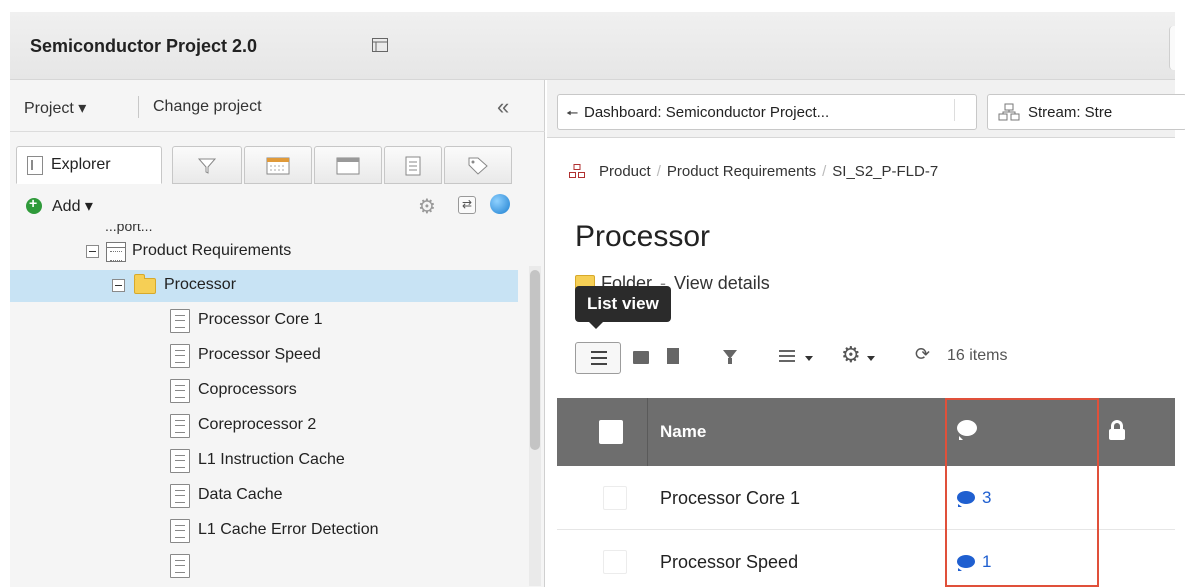 The height and width of the screenshot is (587, 1185). I want to click on comment-count: 3, so click(986, 498).